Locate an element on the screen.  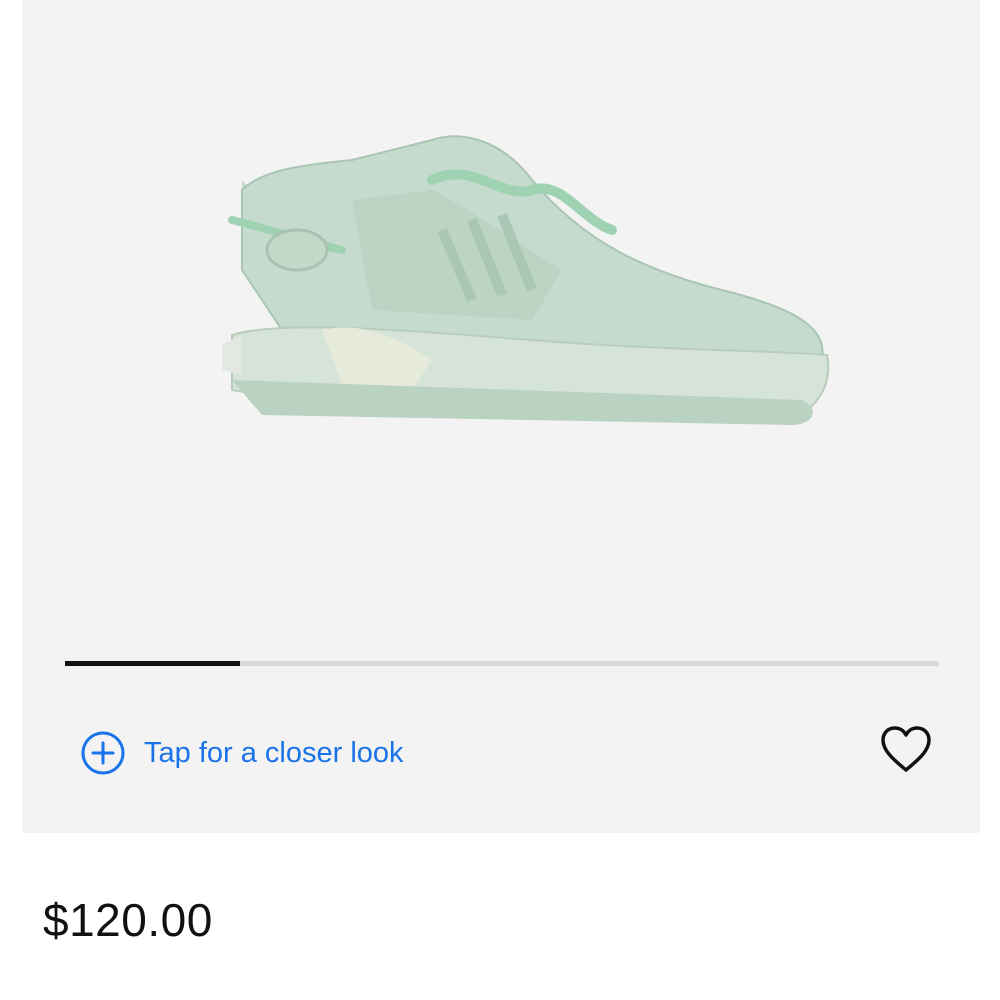
gallery-progress-fill is located at coordinates (152, 663).